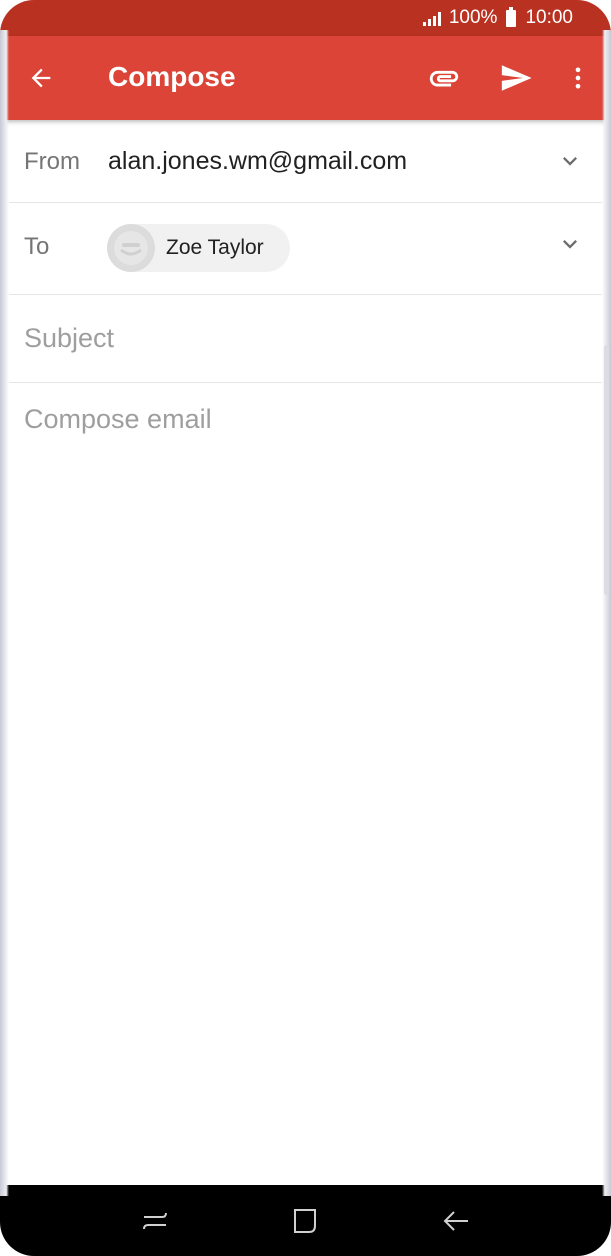 The width and height of the screenshot is (611, 1256). Describe the element at coordinates (473, 17) in the screenshot. I see `battery-percent: 100%` at that location.